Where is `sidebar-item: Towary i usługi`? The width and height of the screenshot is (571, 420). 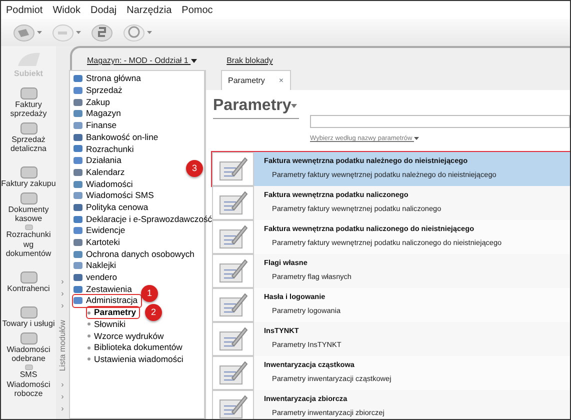
sidebar-item: Towary i usługi is located at coordinates (28, 311).